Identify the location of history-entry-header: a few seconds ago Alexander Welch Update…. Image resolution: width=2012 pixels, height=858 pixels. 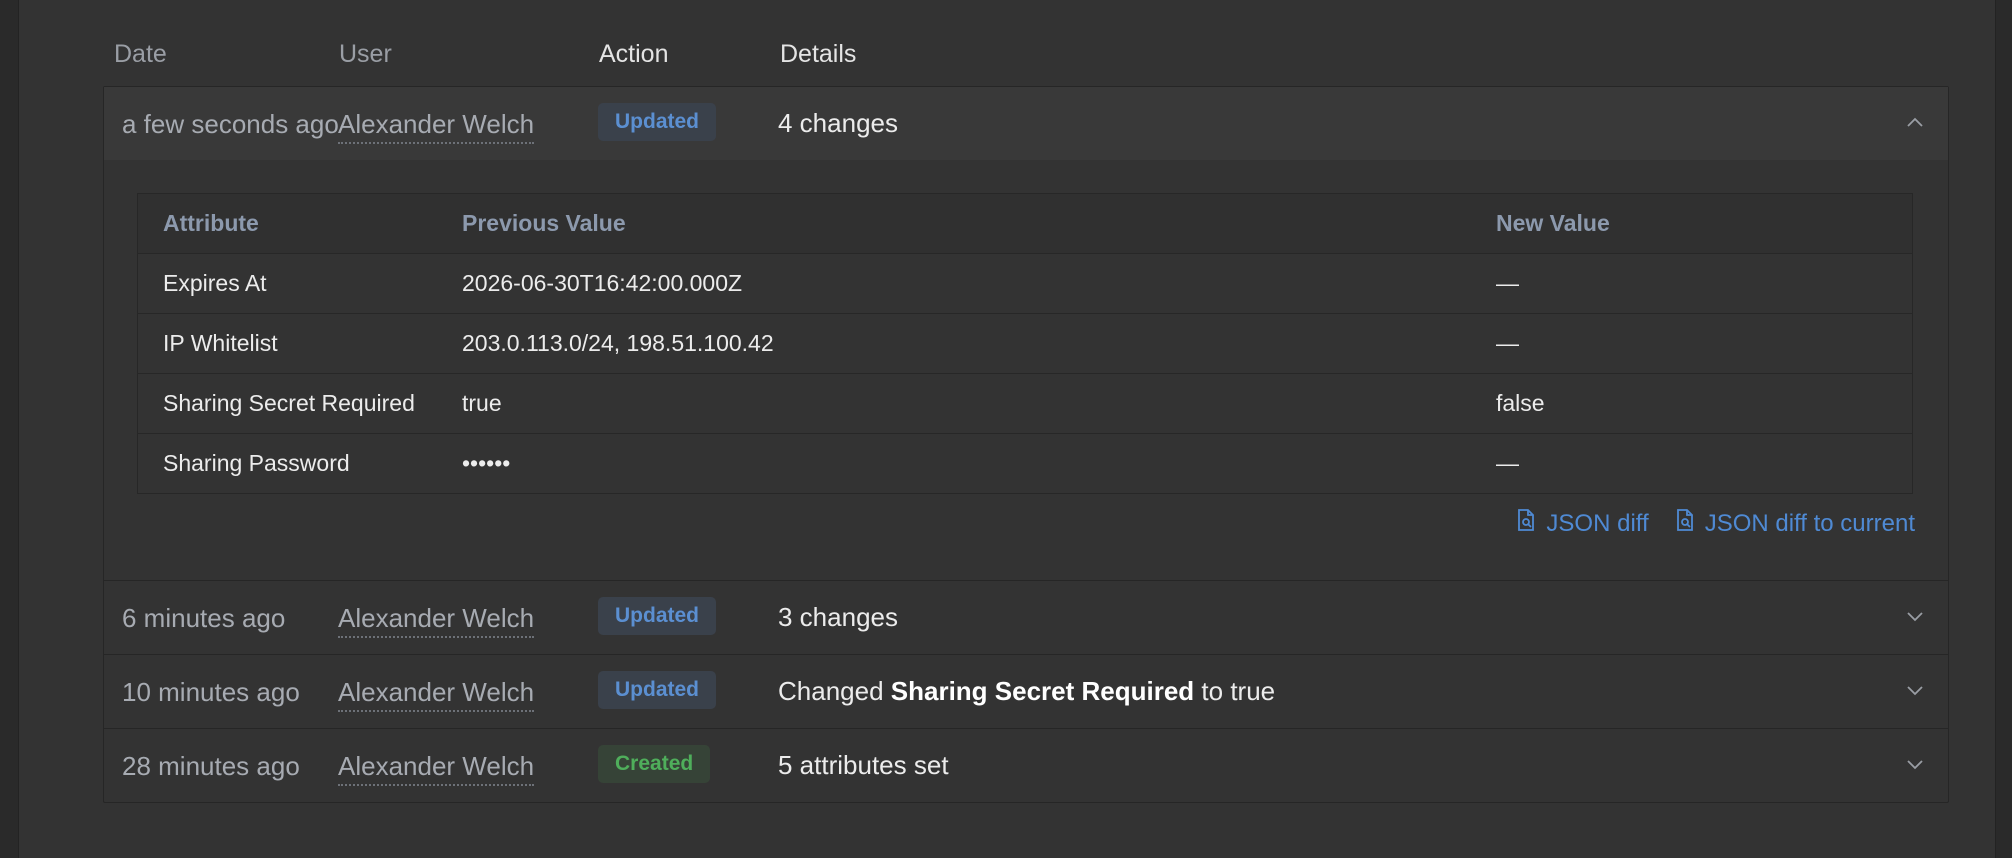
(1026, 123).